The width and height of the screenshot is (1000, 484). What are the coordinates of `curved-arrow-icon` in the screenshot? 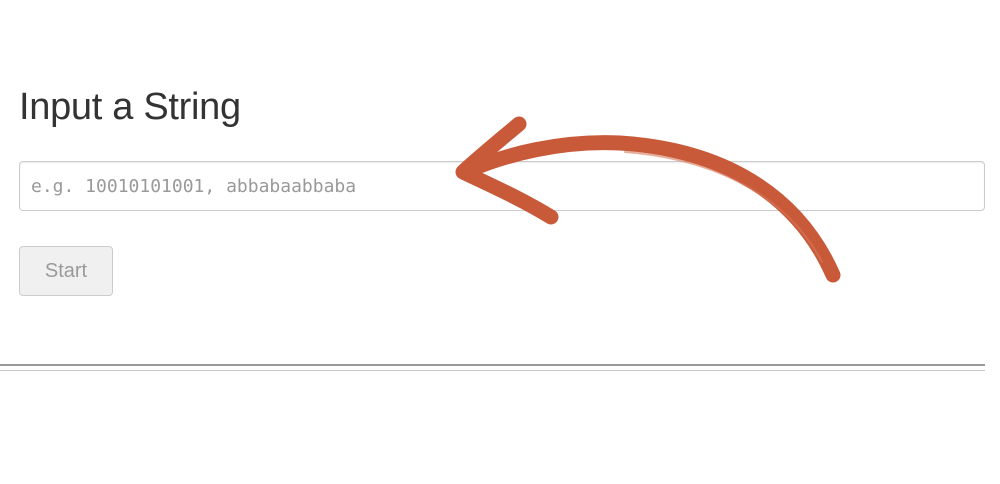 It's located at (648, 199).